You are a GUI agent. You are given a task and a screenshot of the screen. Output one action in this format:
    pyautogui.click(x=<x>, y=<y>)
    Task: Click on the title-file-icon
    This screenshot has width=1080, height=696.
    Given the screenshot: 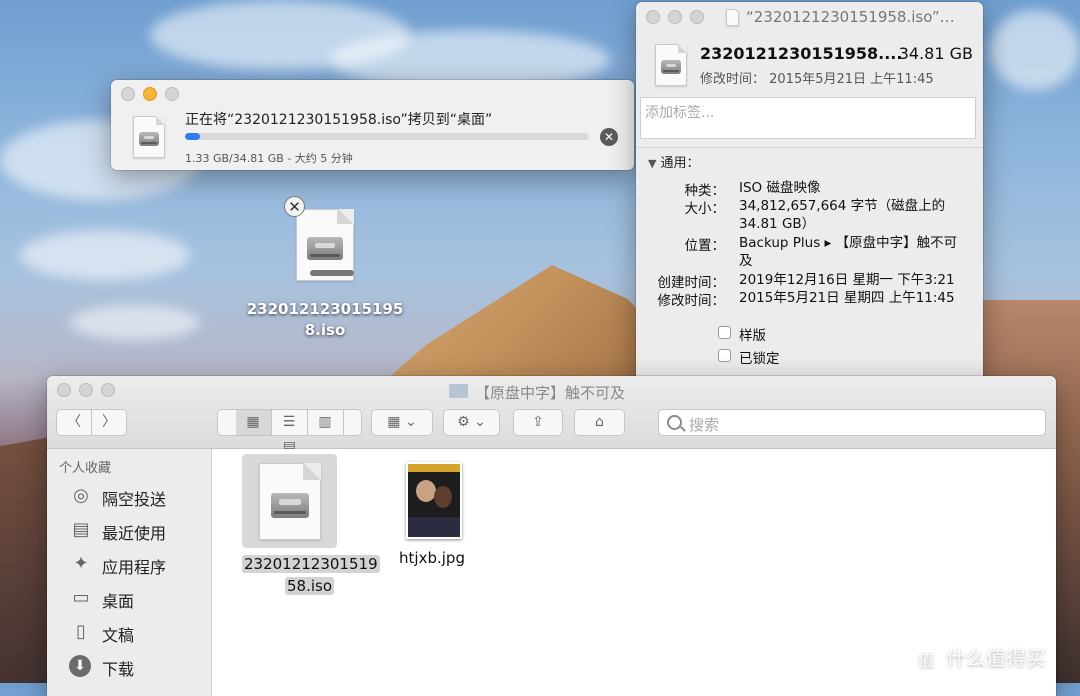 What is the action you would take?
    pyautogui.click(x=732, y=17)
    